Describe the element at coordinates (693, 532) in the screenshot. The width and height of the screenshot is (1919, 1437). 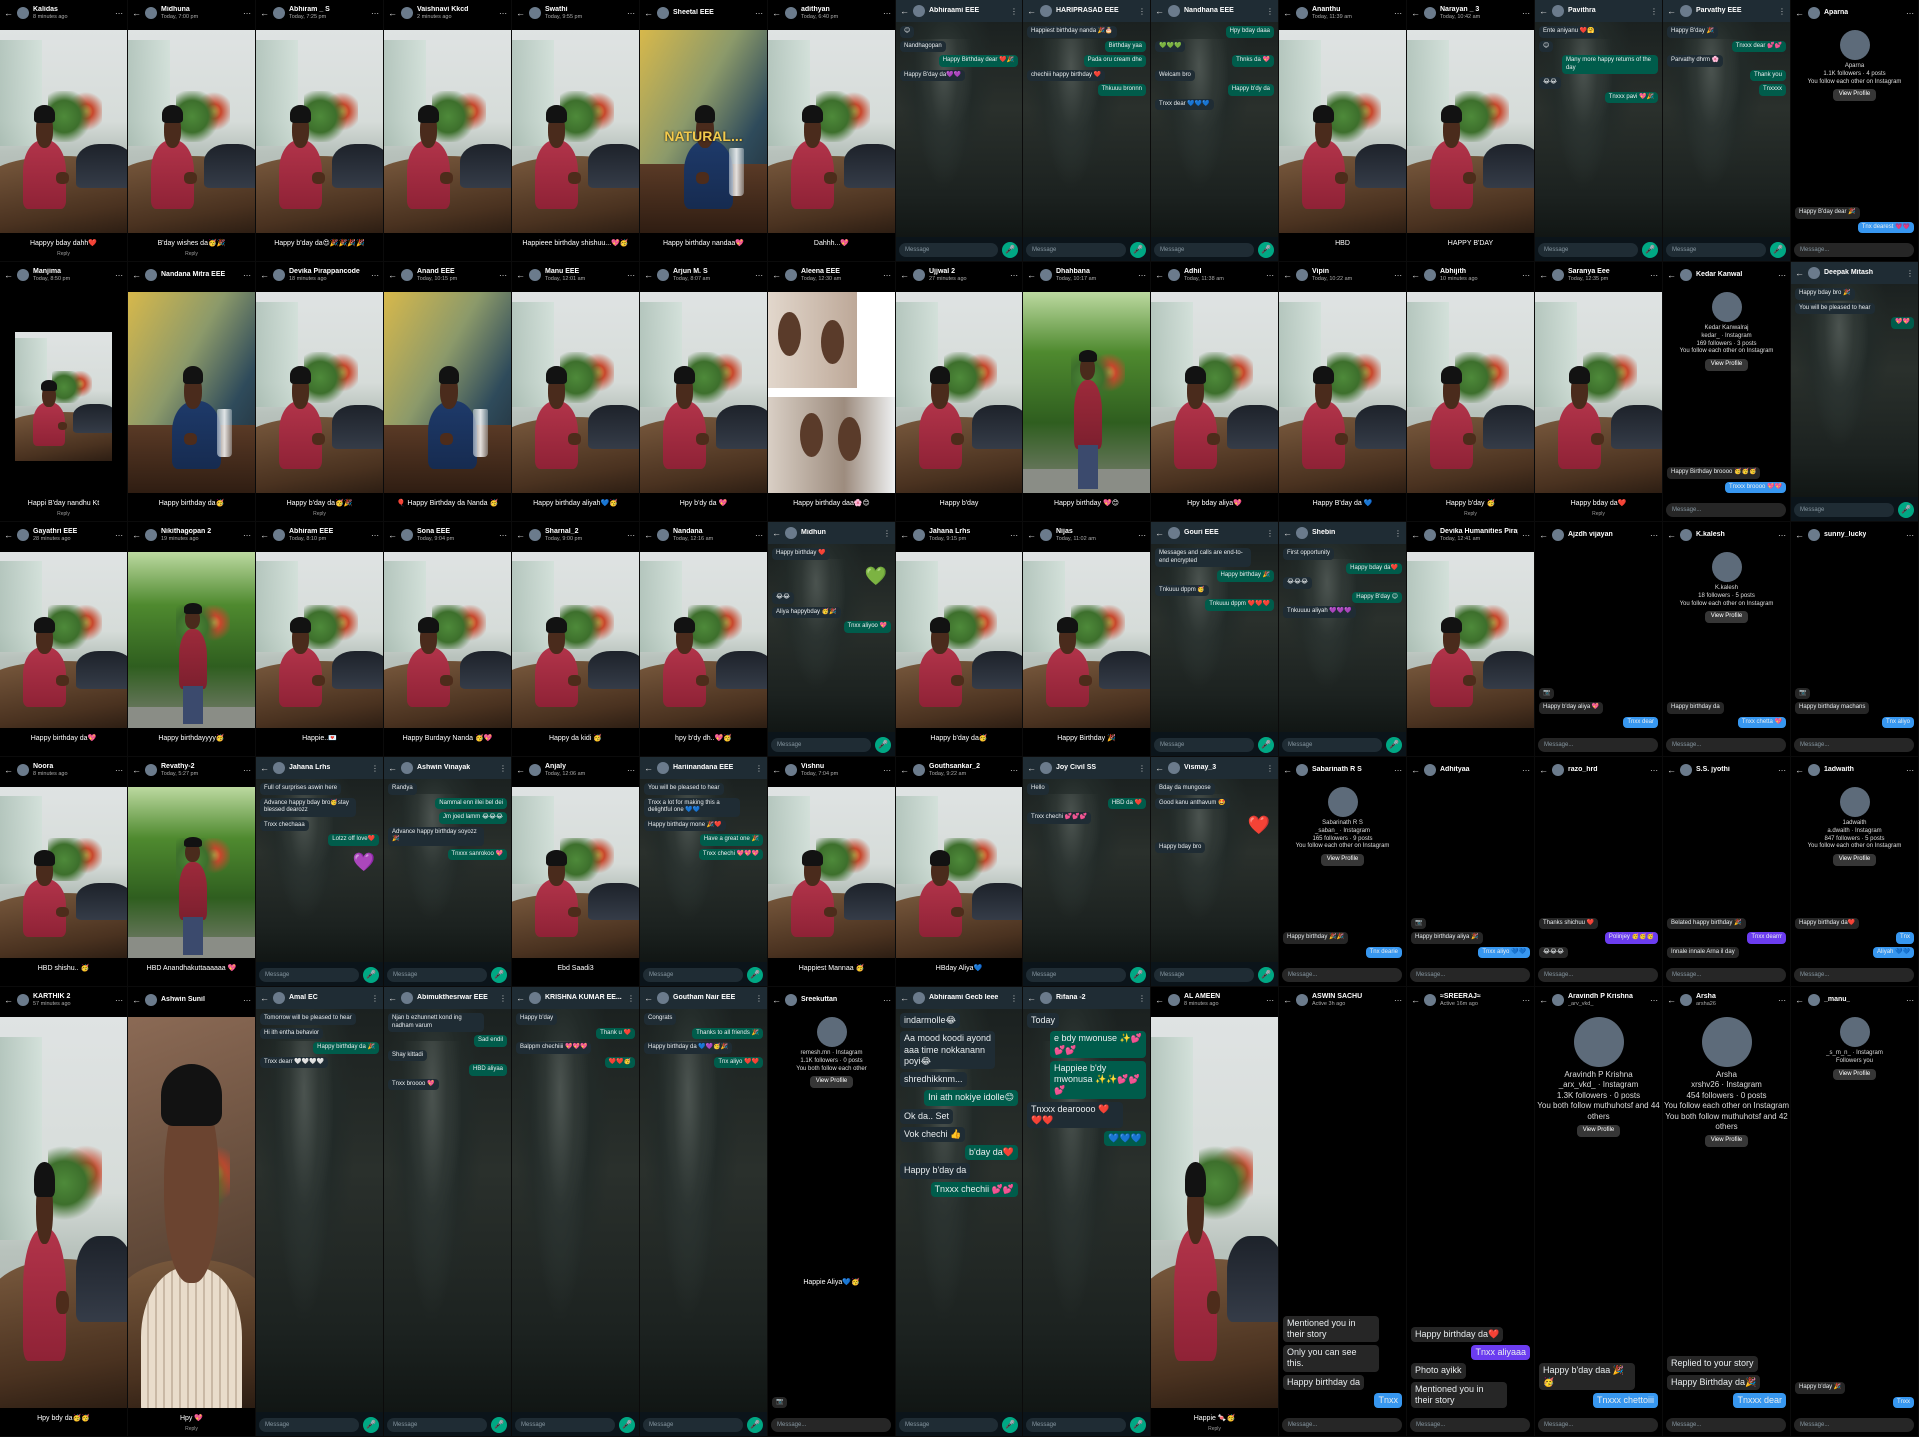
I see `contact-name: Nandana` at that location.